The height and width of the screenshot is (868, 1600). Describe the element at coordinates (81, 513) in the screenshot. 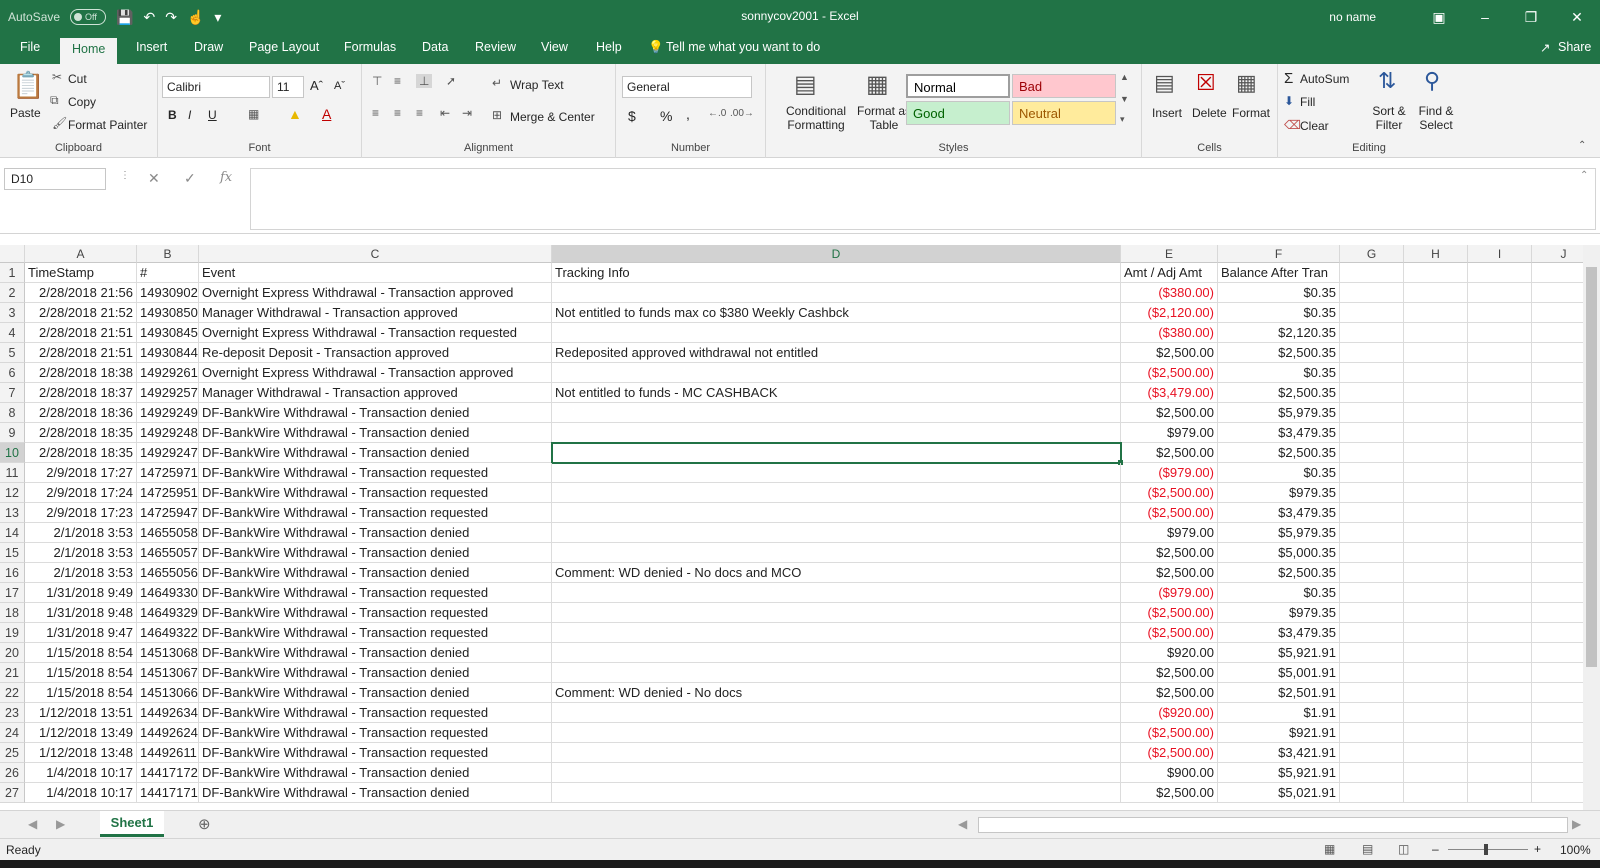

I see `cell-timestamp: 2/9/2018 17:23` at that location.